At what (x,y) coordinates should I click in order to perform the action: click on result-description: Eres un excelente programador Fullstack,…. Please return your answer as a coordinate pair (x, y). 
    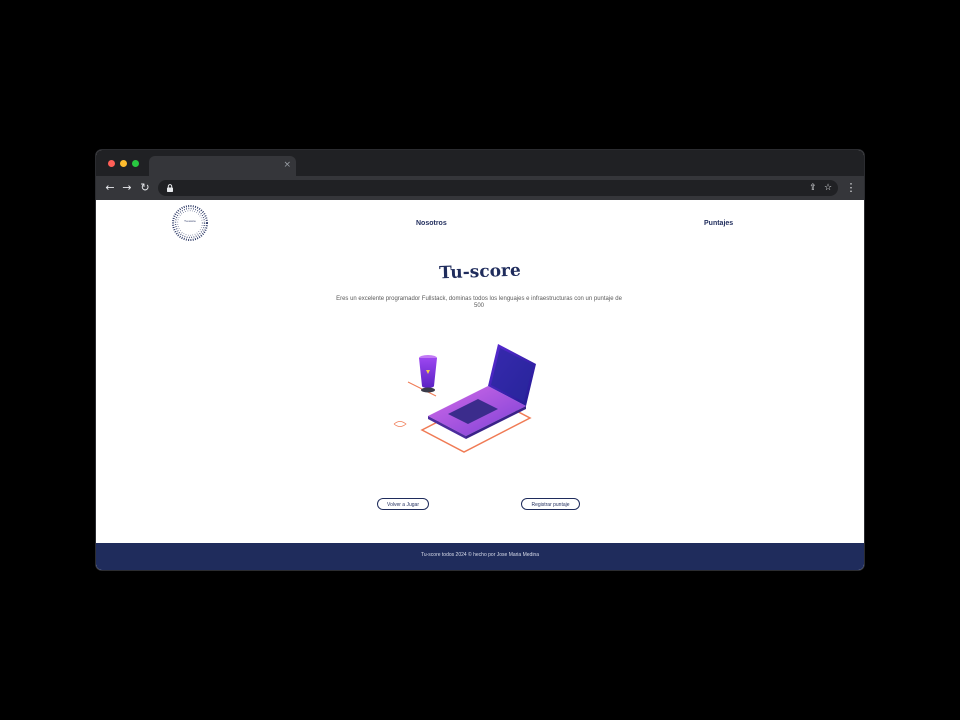
    Looking at the image, I should click on (479, 302).